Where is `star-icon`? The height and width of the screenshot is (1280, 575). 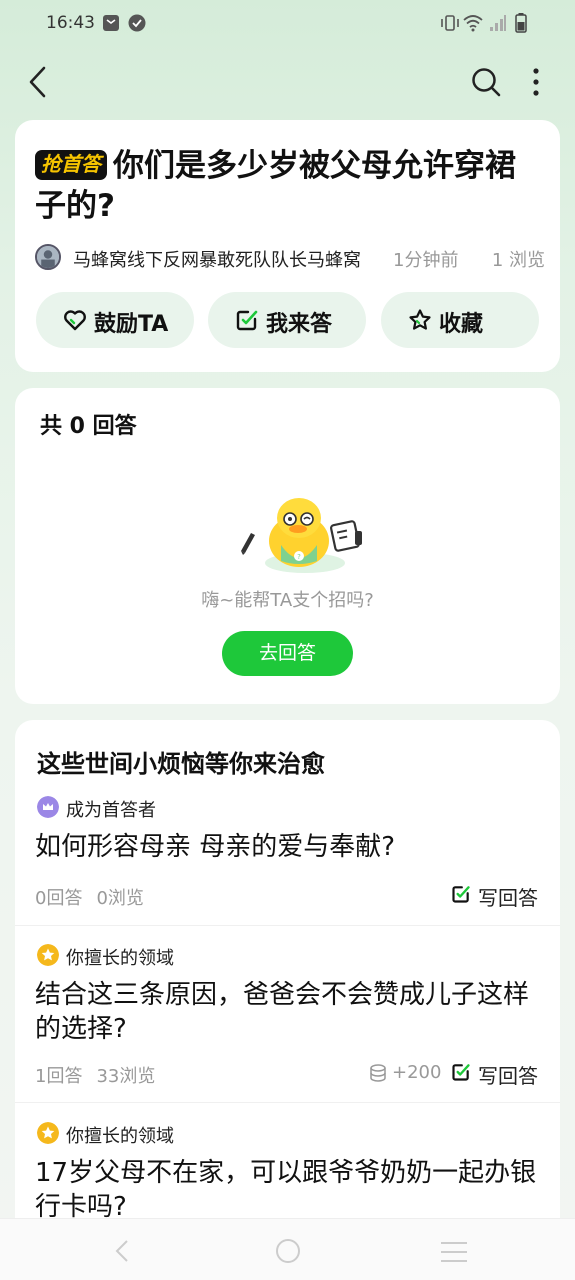
star-icon is located at coordinates (420, 319).